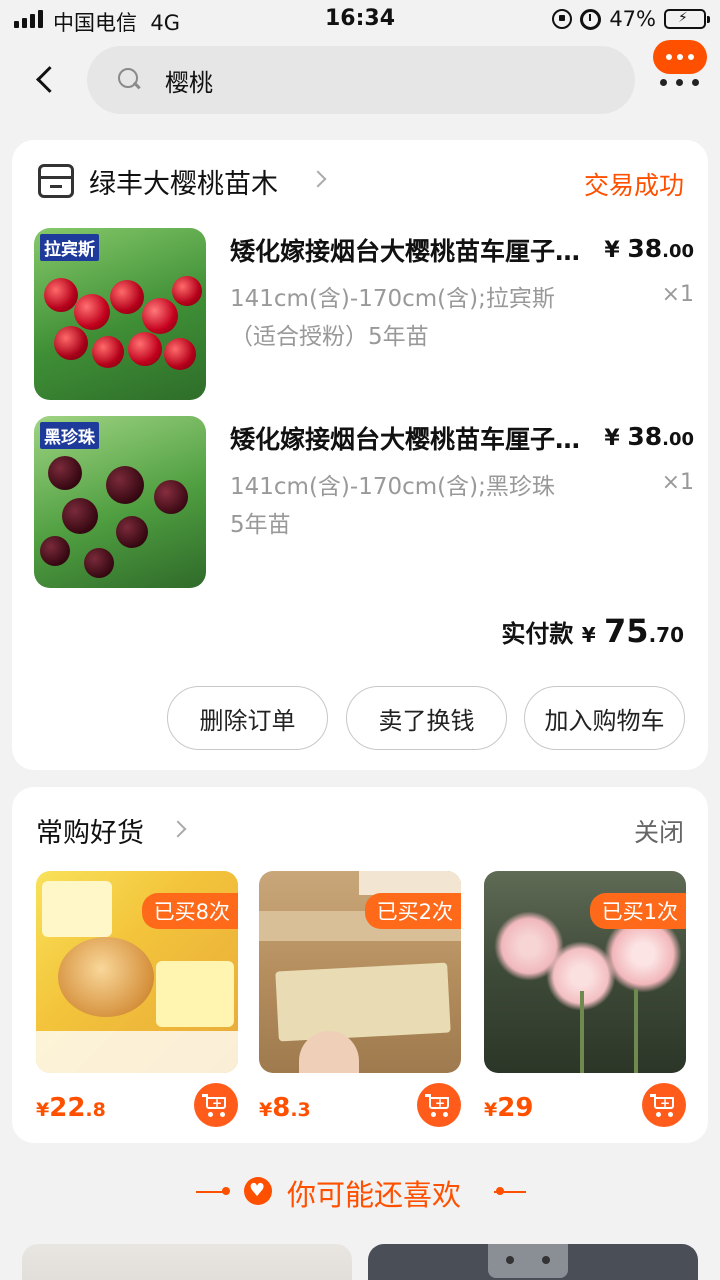 The height and width of the screenshot is (1280, 720). What do you see at coordinates (56, 181) in the screenshot?
I see `shop-icon` at bounding box center [56, 181].